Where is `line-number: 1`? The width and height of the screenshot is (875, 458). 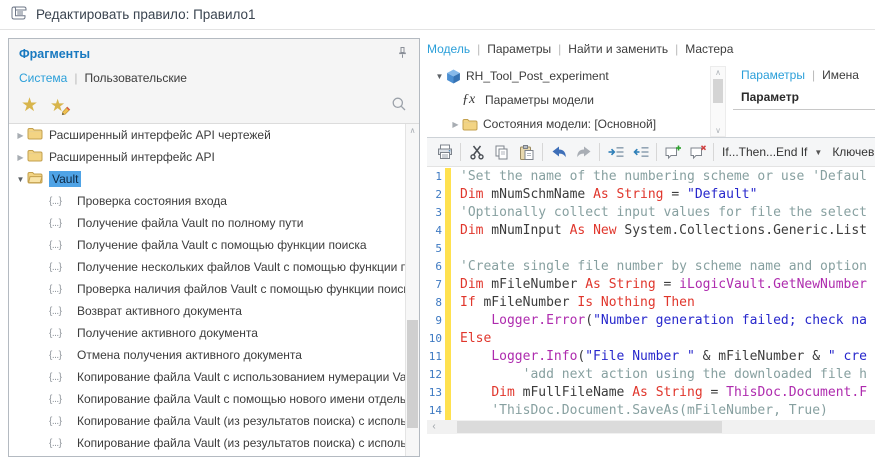 line-number: 1 is located at coordinates (438, 176).